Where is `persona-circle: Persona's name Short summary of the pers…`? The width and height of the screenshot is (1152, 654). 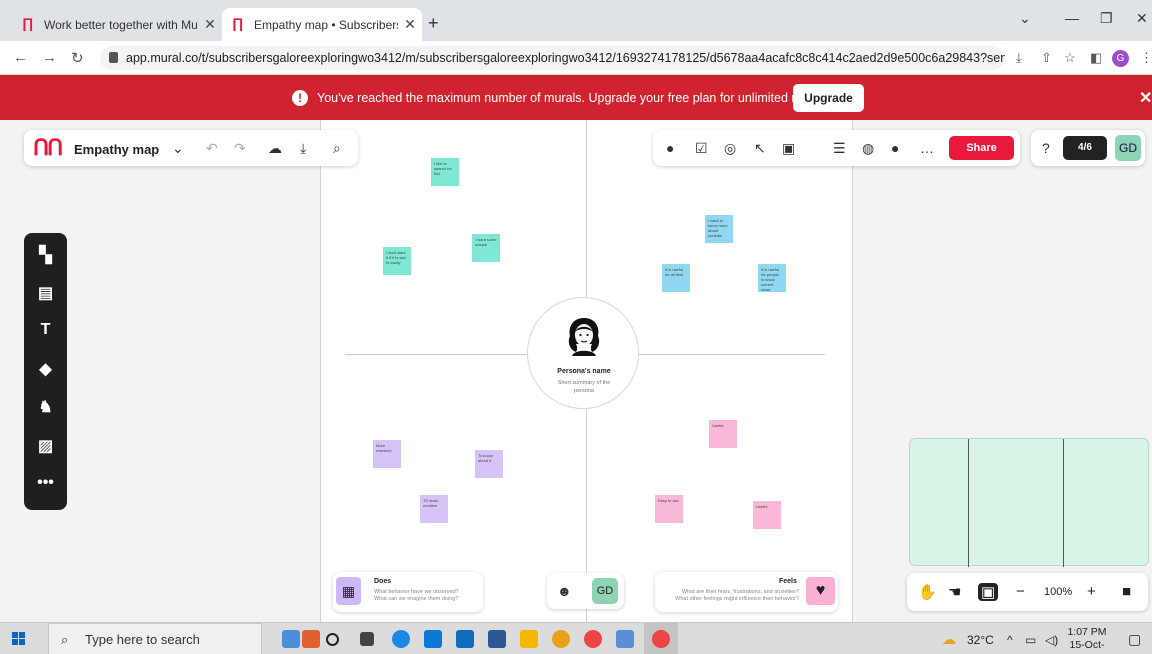
persona-circle: Persona's name Short summary of the pers… is located at coordinates (583, 353).